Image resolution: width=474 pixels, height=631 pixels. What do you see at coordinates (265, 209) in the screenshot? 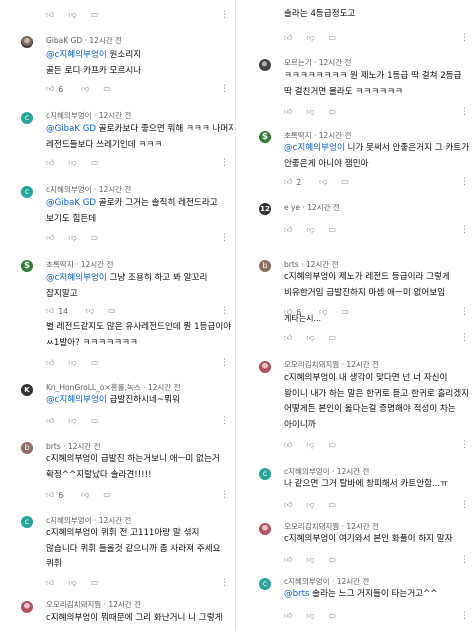
I see `avatar: 12` at bounding box center [265, 209].